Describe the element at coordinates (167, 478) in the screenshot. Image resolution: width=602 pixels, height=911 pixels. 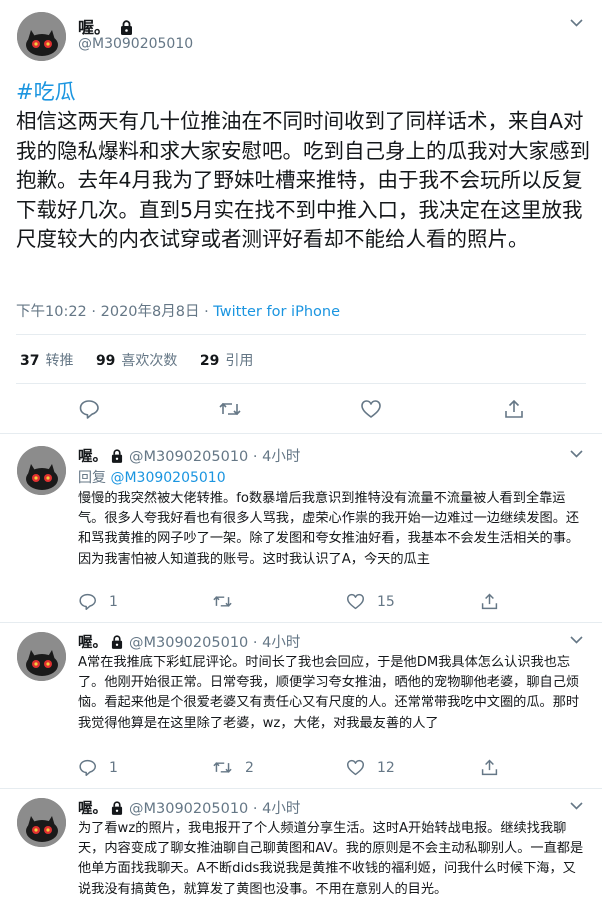
I see `reply-to-link: @M3090205010` at that location.